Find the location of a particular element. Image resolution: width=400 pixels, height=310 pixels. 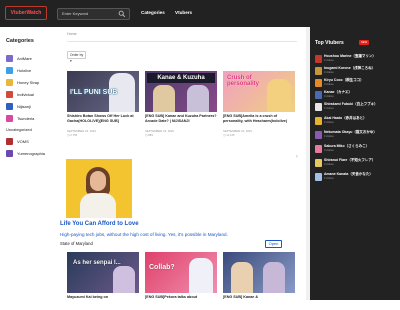

sidebar-item-individual: Individual is located at coordinates (20, 94).